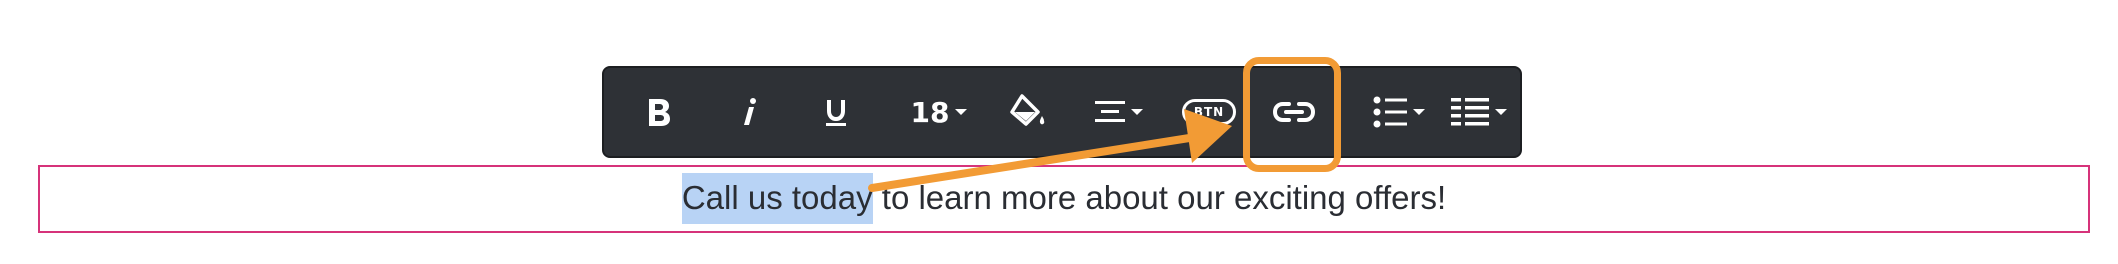 Image resolution: width=2118 pixels, height=264 pixels. I want to click on link-icon, so click(1294, 112).